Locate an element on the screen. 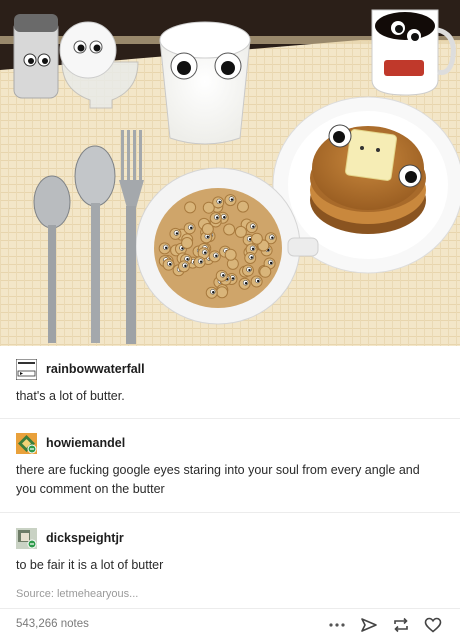 This screenshot has width=460, height=641. post-actions is located at coordinates (380, 625).